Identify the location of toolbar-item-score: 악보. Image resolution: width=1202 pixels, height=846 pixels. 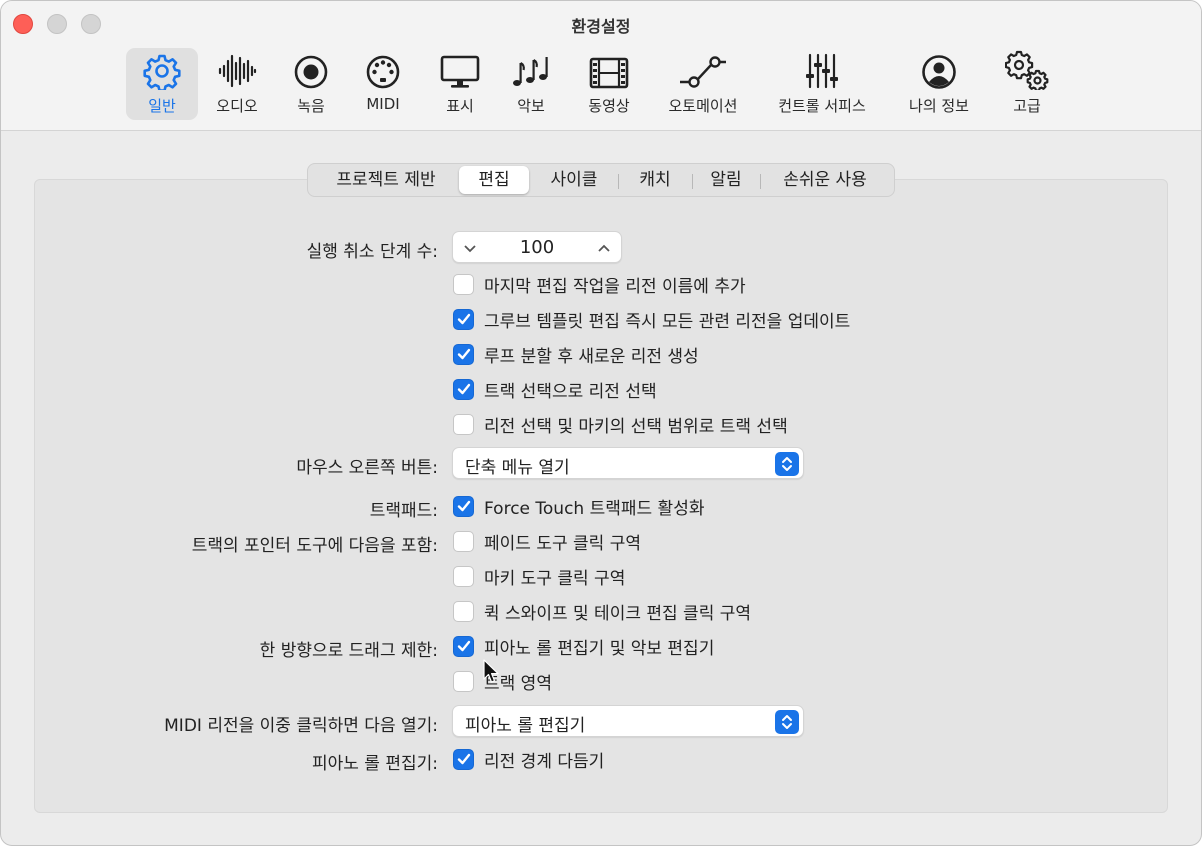
(531, 84).